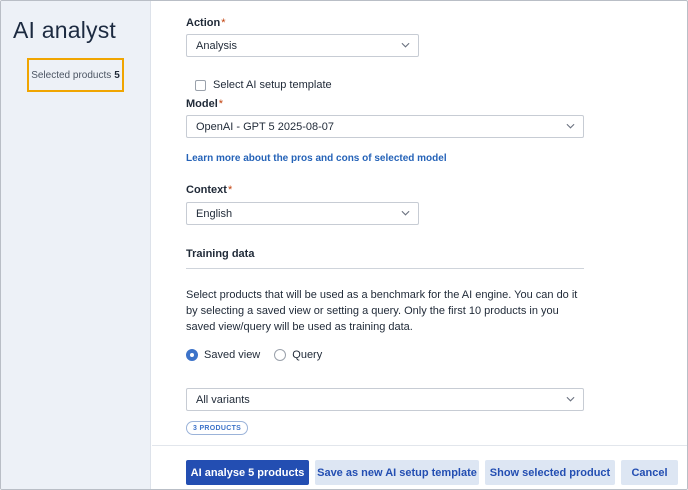 This screenshot has height=490, width=688. Describe the element at coordinates (117, 75) in the screenshot. I see `selected-products-count: 5` at that location.